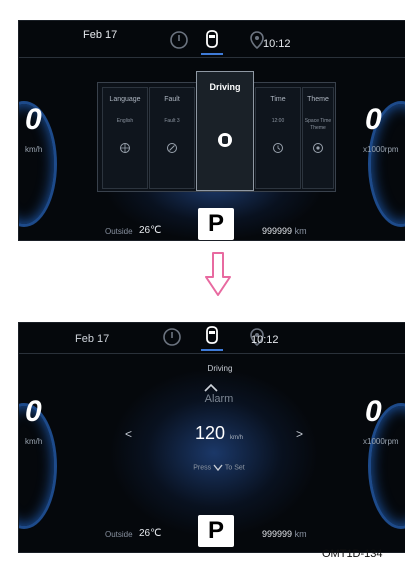  Describe the element at coordinates (318, 124) in the screenshot. I see `menu-card-value: Space Time Theme` at that location.